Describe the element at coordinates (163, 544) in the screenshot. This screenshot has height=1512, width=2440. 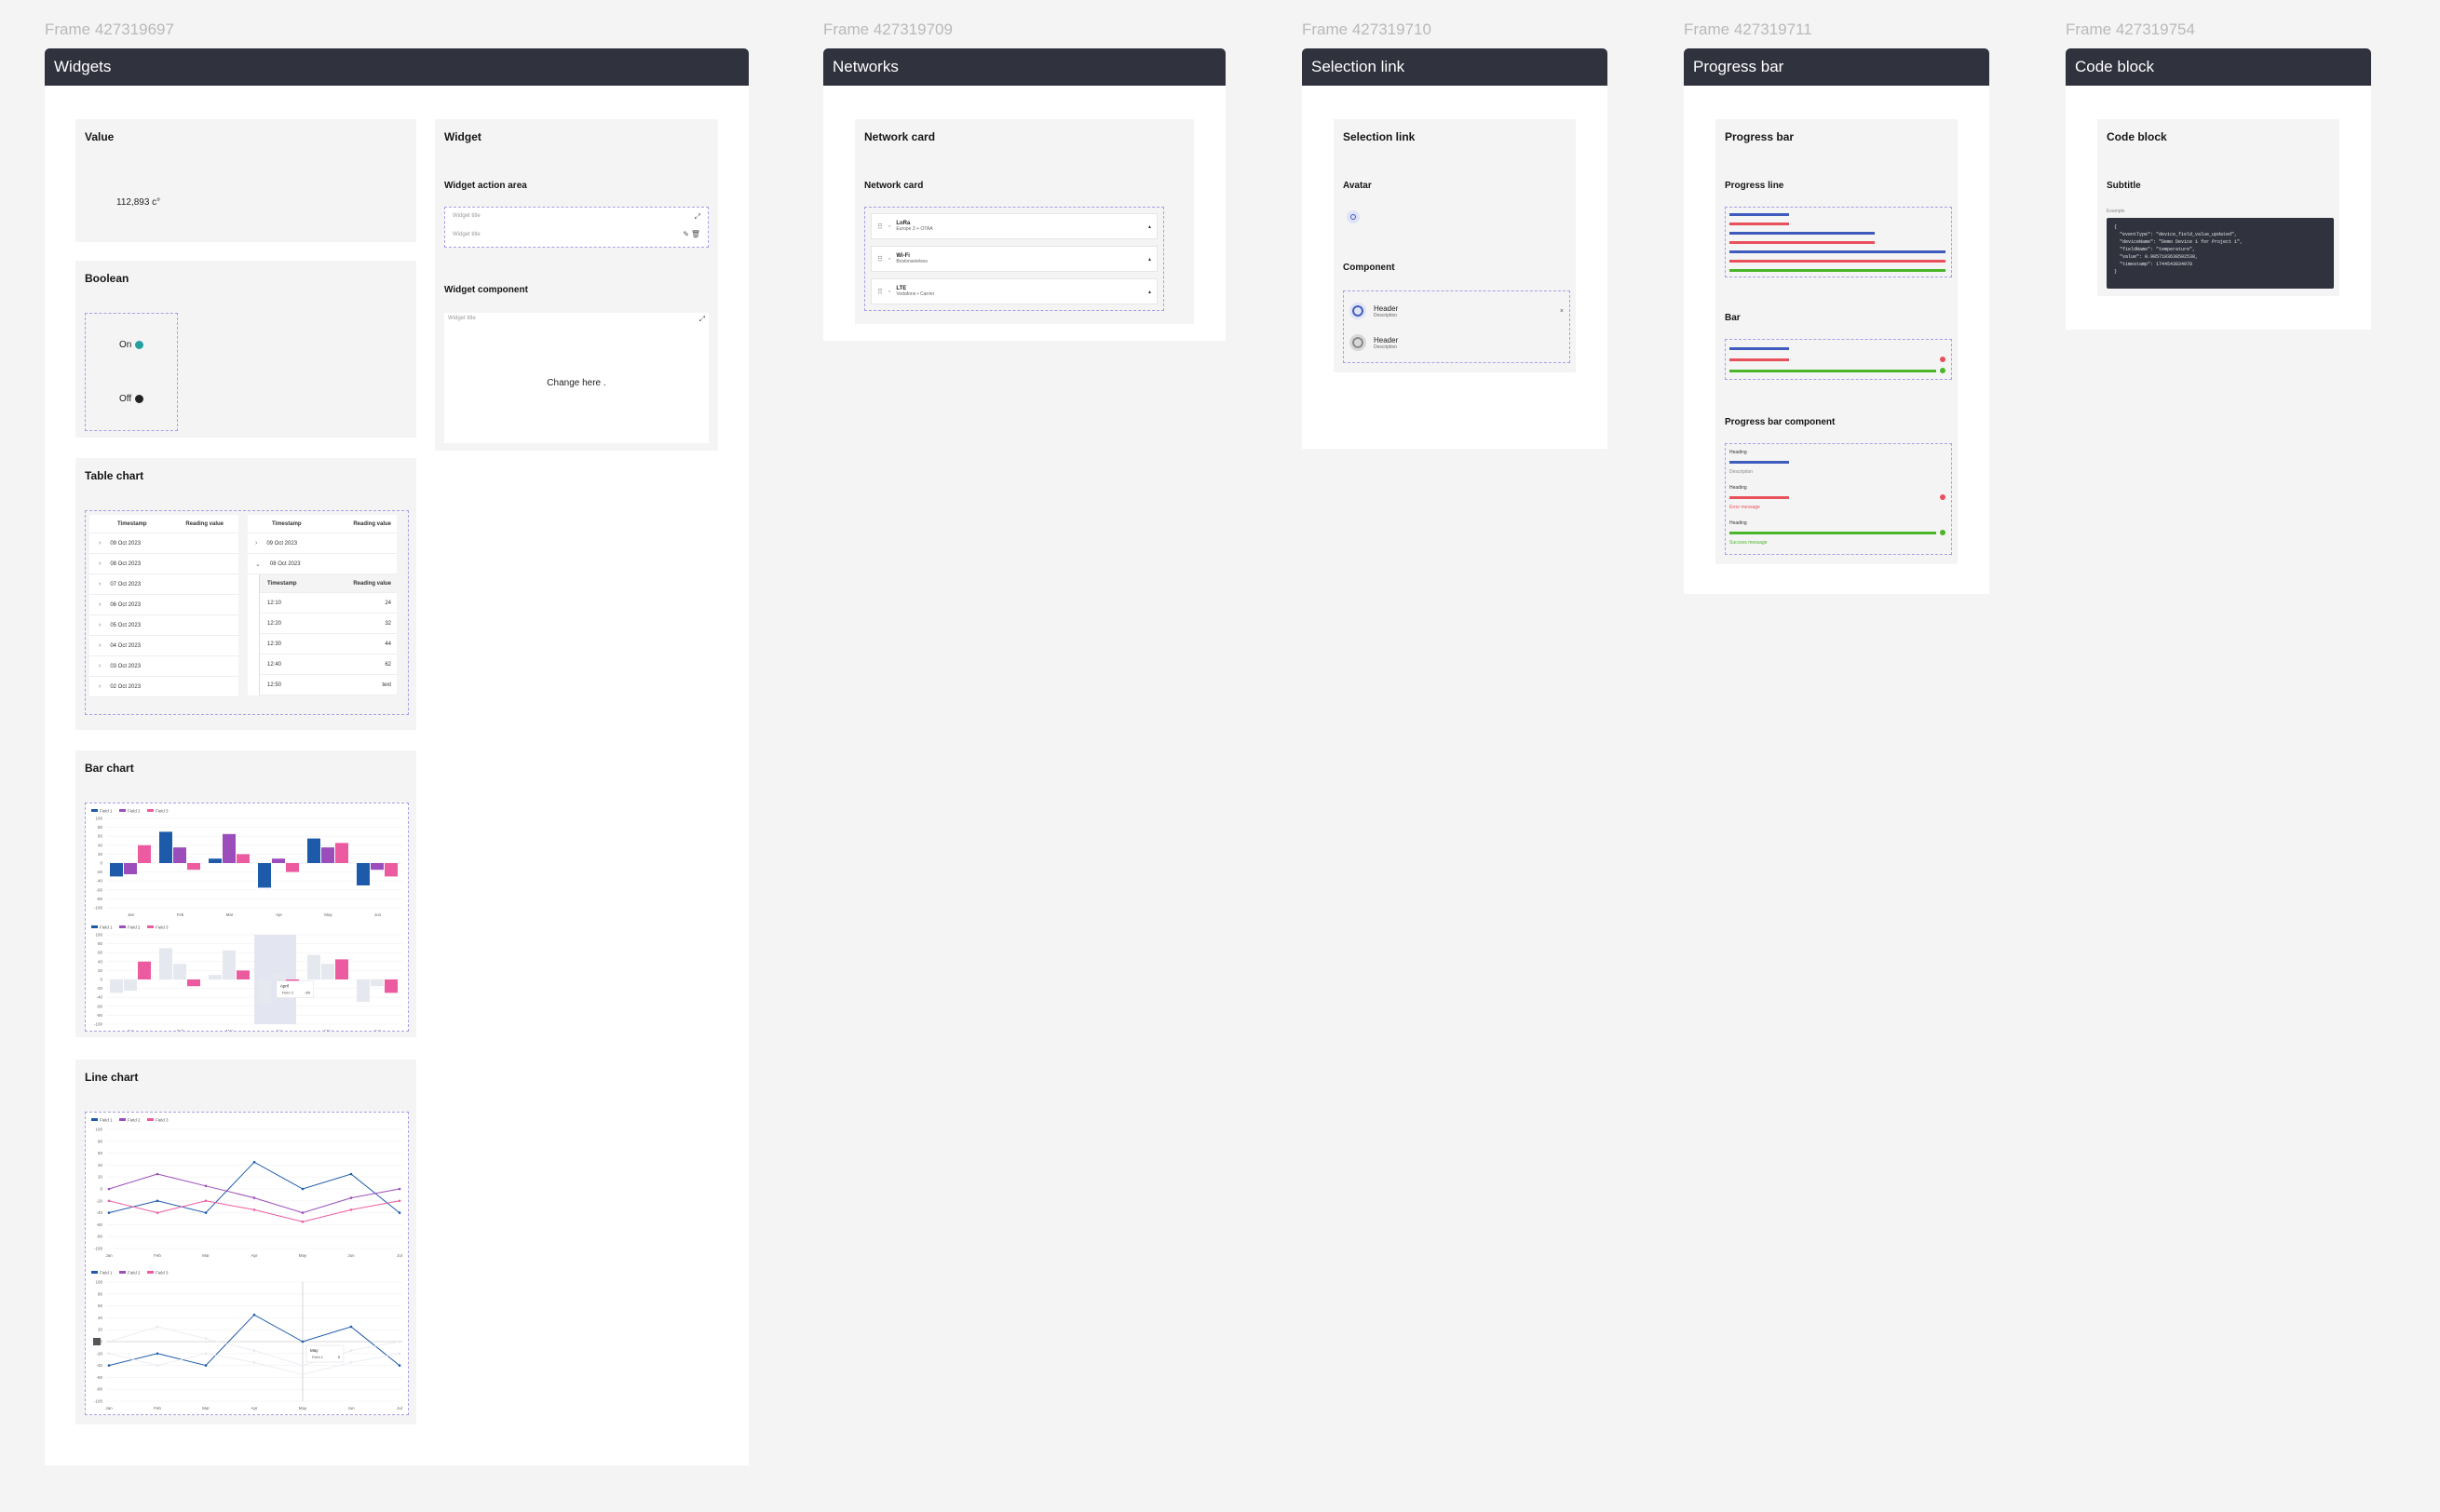
I see `table-row: › 09 Oct 2023` at that location.